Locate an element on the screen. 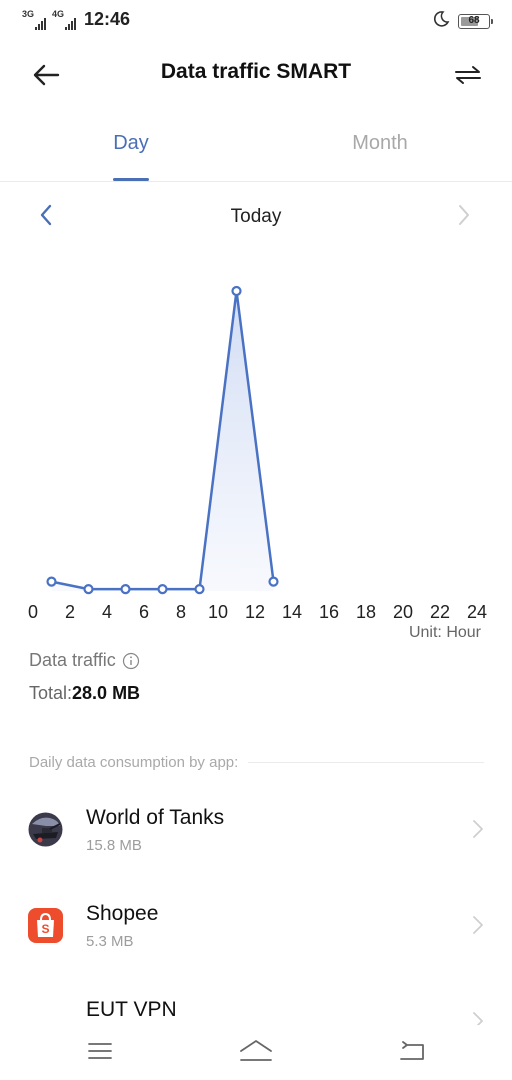 The width and height of the screenshot is (512, 1080). x-tick-label: 8 is located at coordinates (181, 612).